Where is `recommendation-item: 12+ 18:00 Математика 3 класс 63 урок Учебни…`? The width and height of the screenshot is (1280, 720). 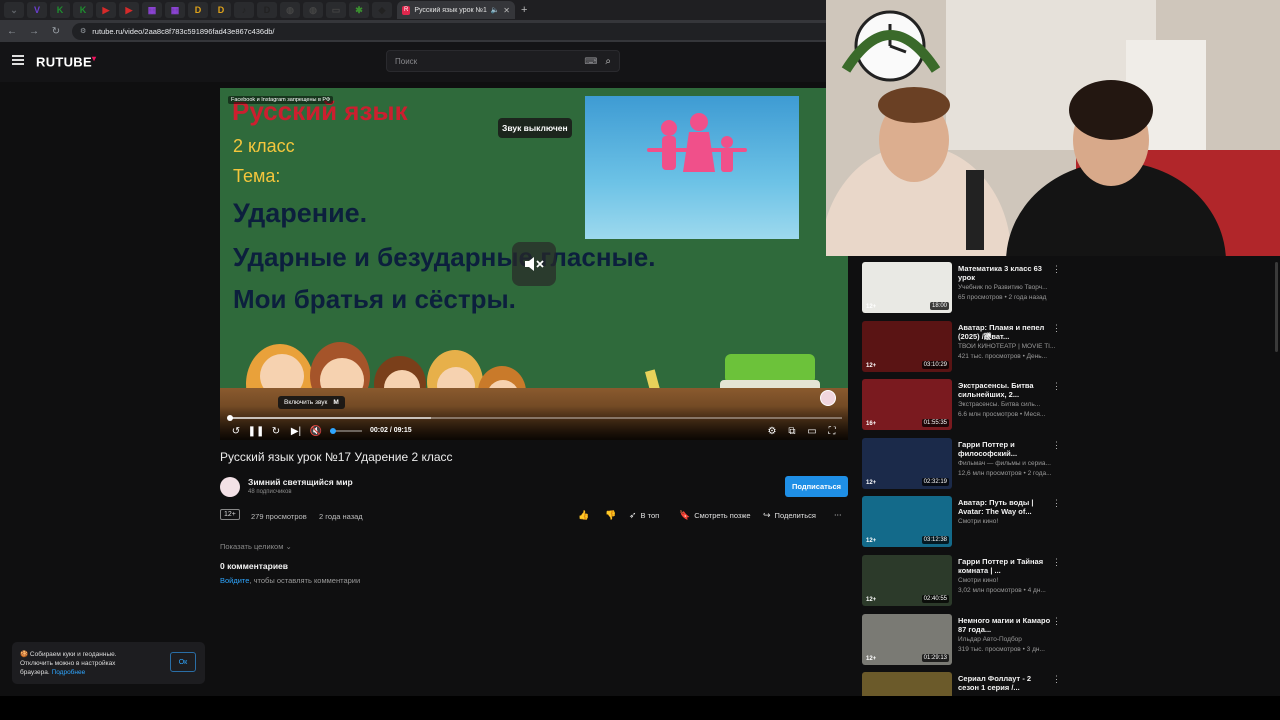
recommendation-item: 12+ 18:00 Математика 3 класс 63 урок Учебни… is located at coordinates (967, 291).